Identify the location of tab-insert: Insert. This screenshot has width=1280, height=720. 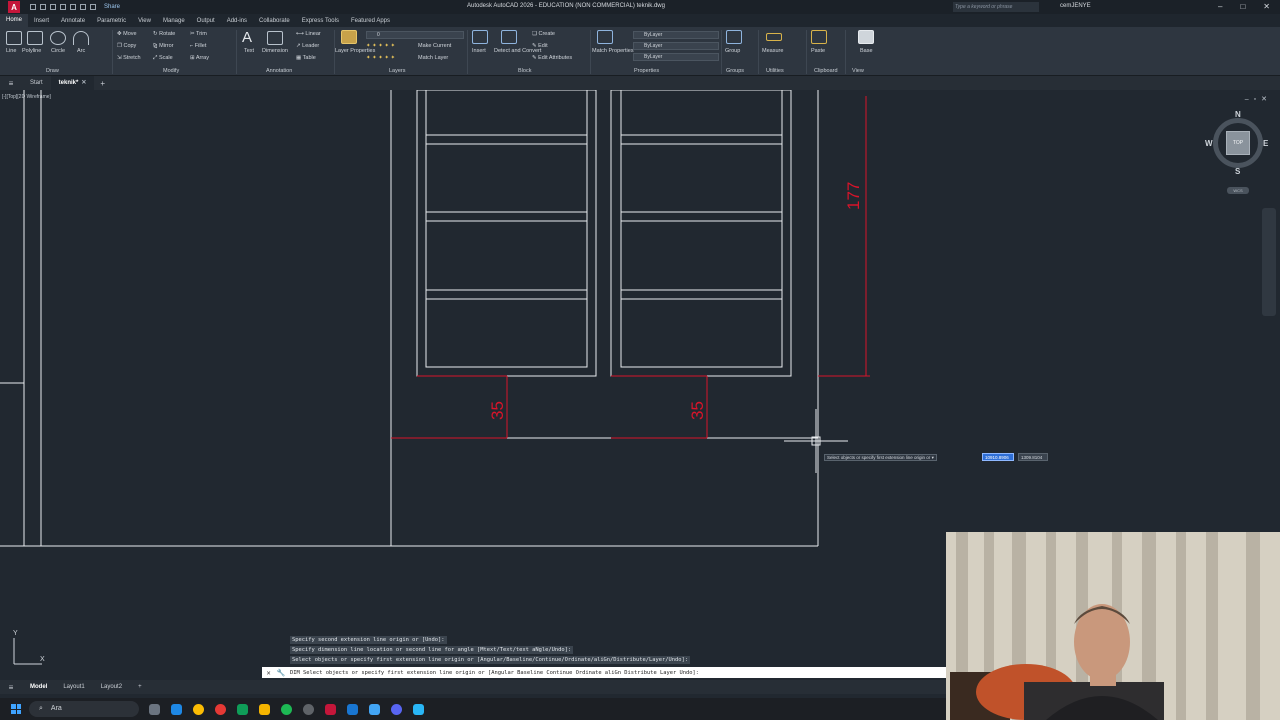
(41, 21).